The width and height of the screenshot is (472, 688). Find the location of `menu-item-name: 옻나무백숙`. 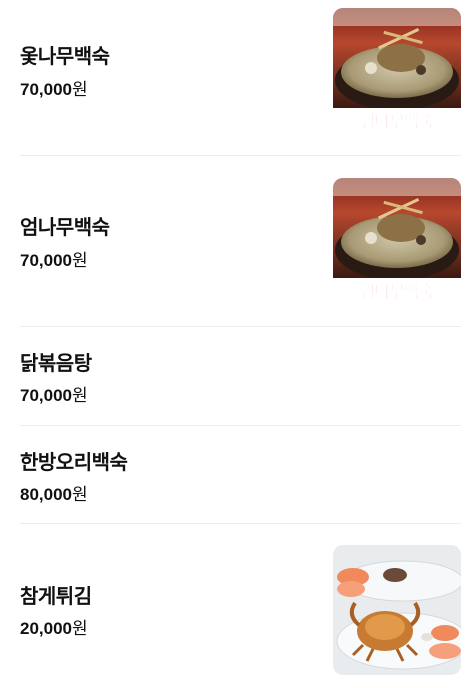

menu-item-name: 옻나무백숙 is located at coordinates (65, 56).